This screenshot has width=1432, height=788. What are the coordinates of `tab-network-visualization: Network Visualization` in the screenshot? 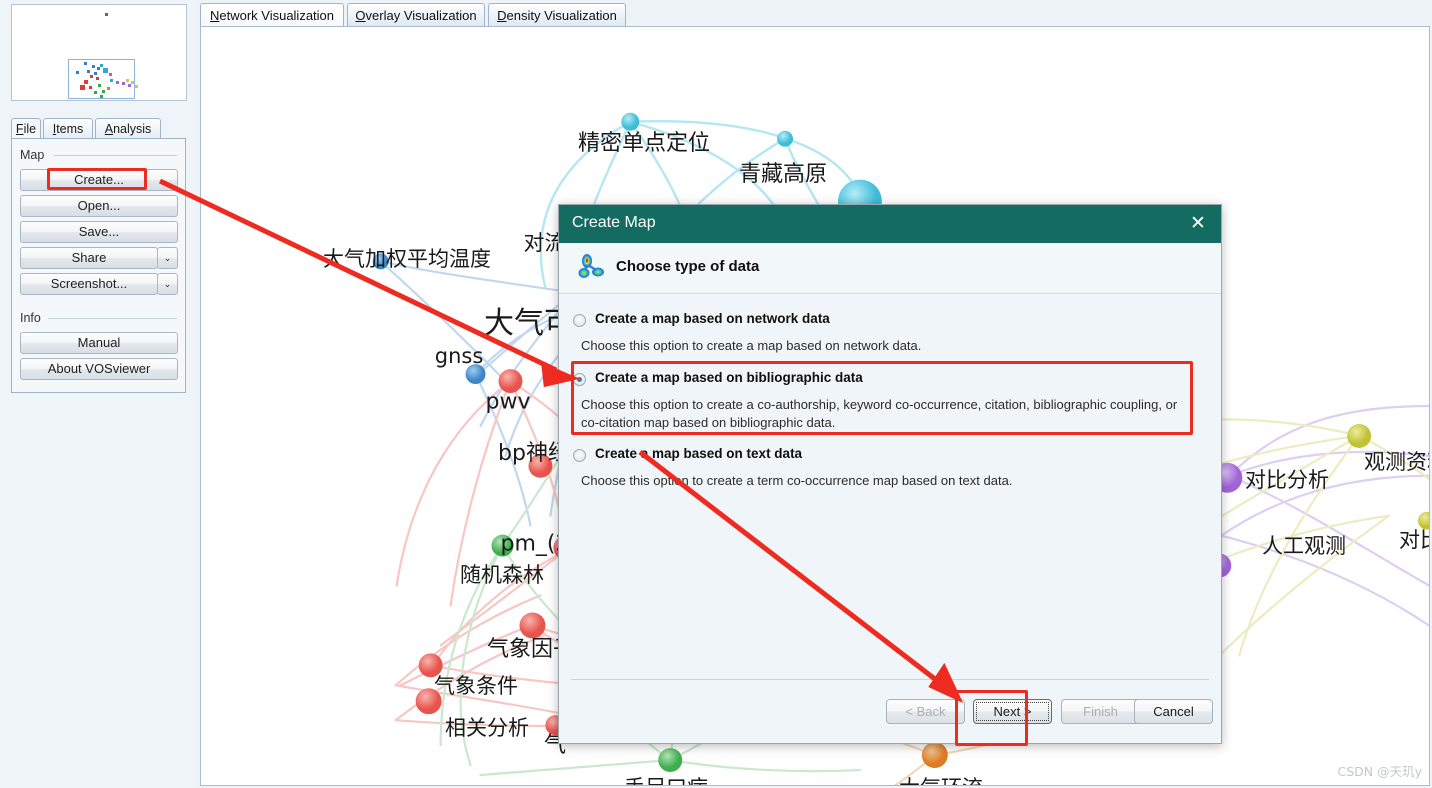 It's located at (272, 15).